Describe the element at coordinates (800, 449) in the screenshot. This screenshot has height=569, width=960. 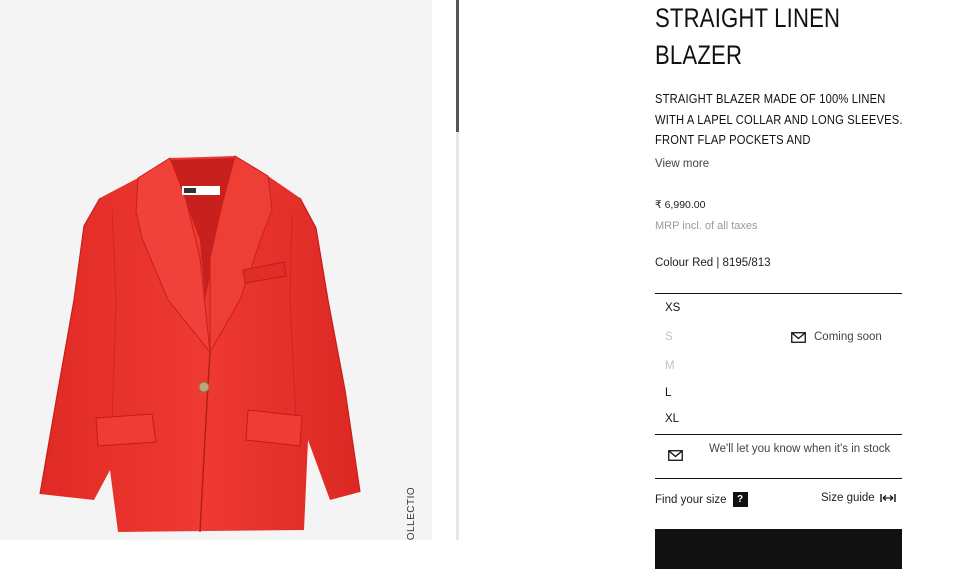
I see `notify-stock-text: We'll let you know when it's in stock` at that location.